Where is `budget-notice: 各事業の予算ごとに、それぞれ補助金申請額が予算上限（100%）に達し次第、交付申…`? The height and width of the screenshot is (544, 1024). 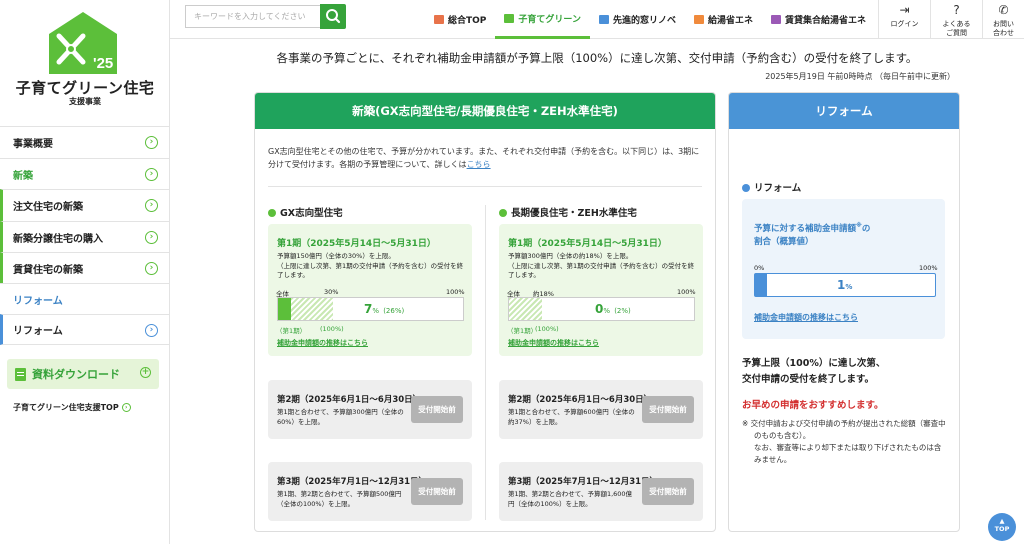 budget-notice: 各事業の予算ごとに、それぞれ補助金申請額が予算上限（100%）に達し次第、交付申… is located at coordinates (597, 58).